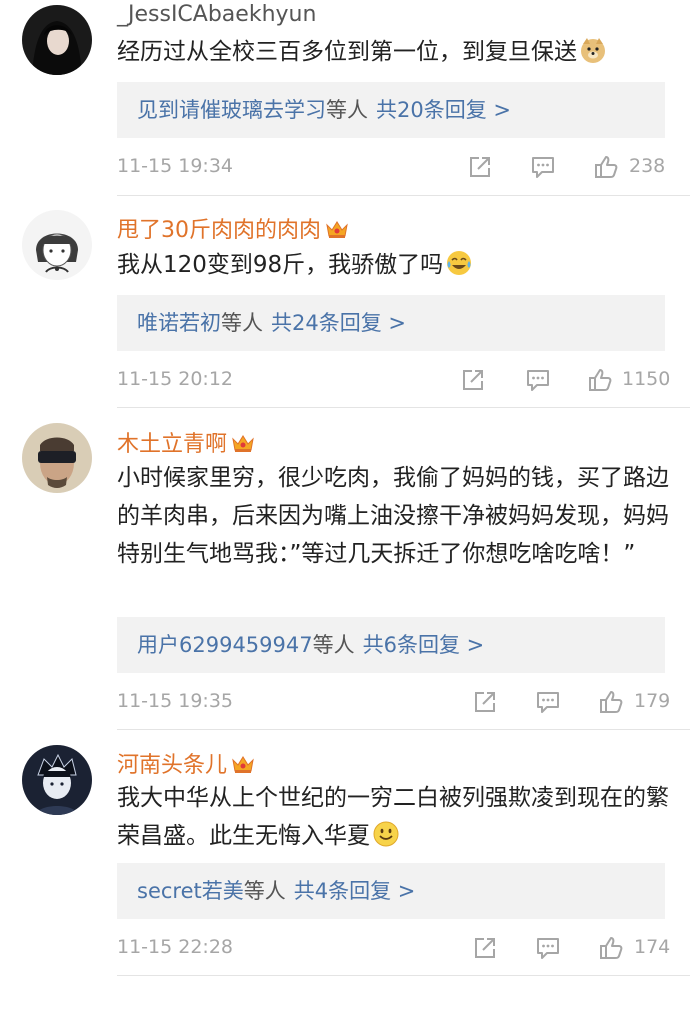  Describe the element at coordinates (459, 263) in the screenshot. I see `laugh-cry-emoji` at that location.